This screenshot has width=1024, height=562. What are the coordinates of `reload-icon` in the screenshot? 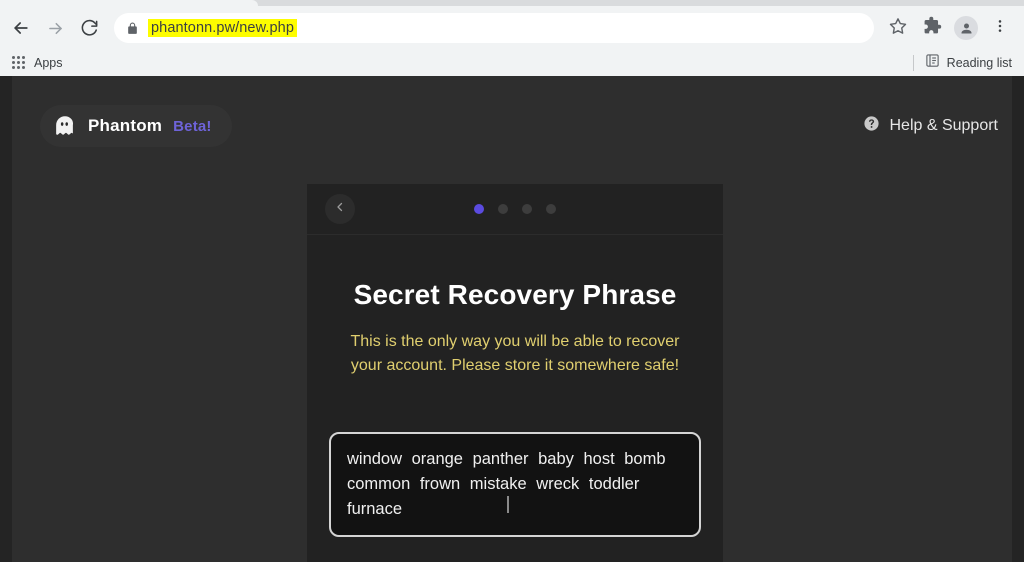 It's located at (89, 28).